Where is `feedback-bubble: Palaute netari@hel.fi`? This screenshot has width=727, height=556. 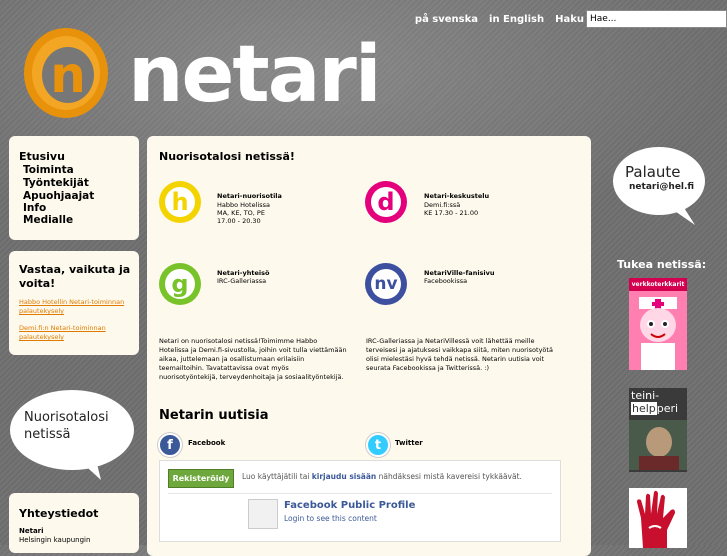
feedback-bubble: Palaute netari@hel.fi is located at coordinates (658, 185).